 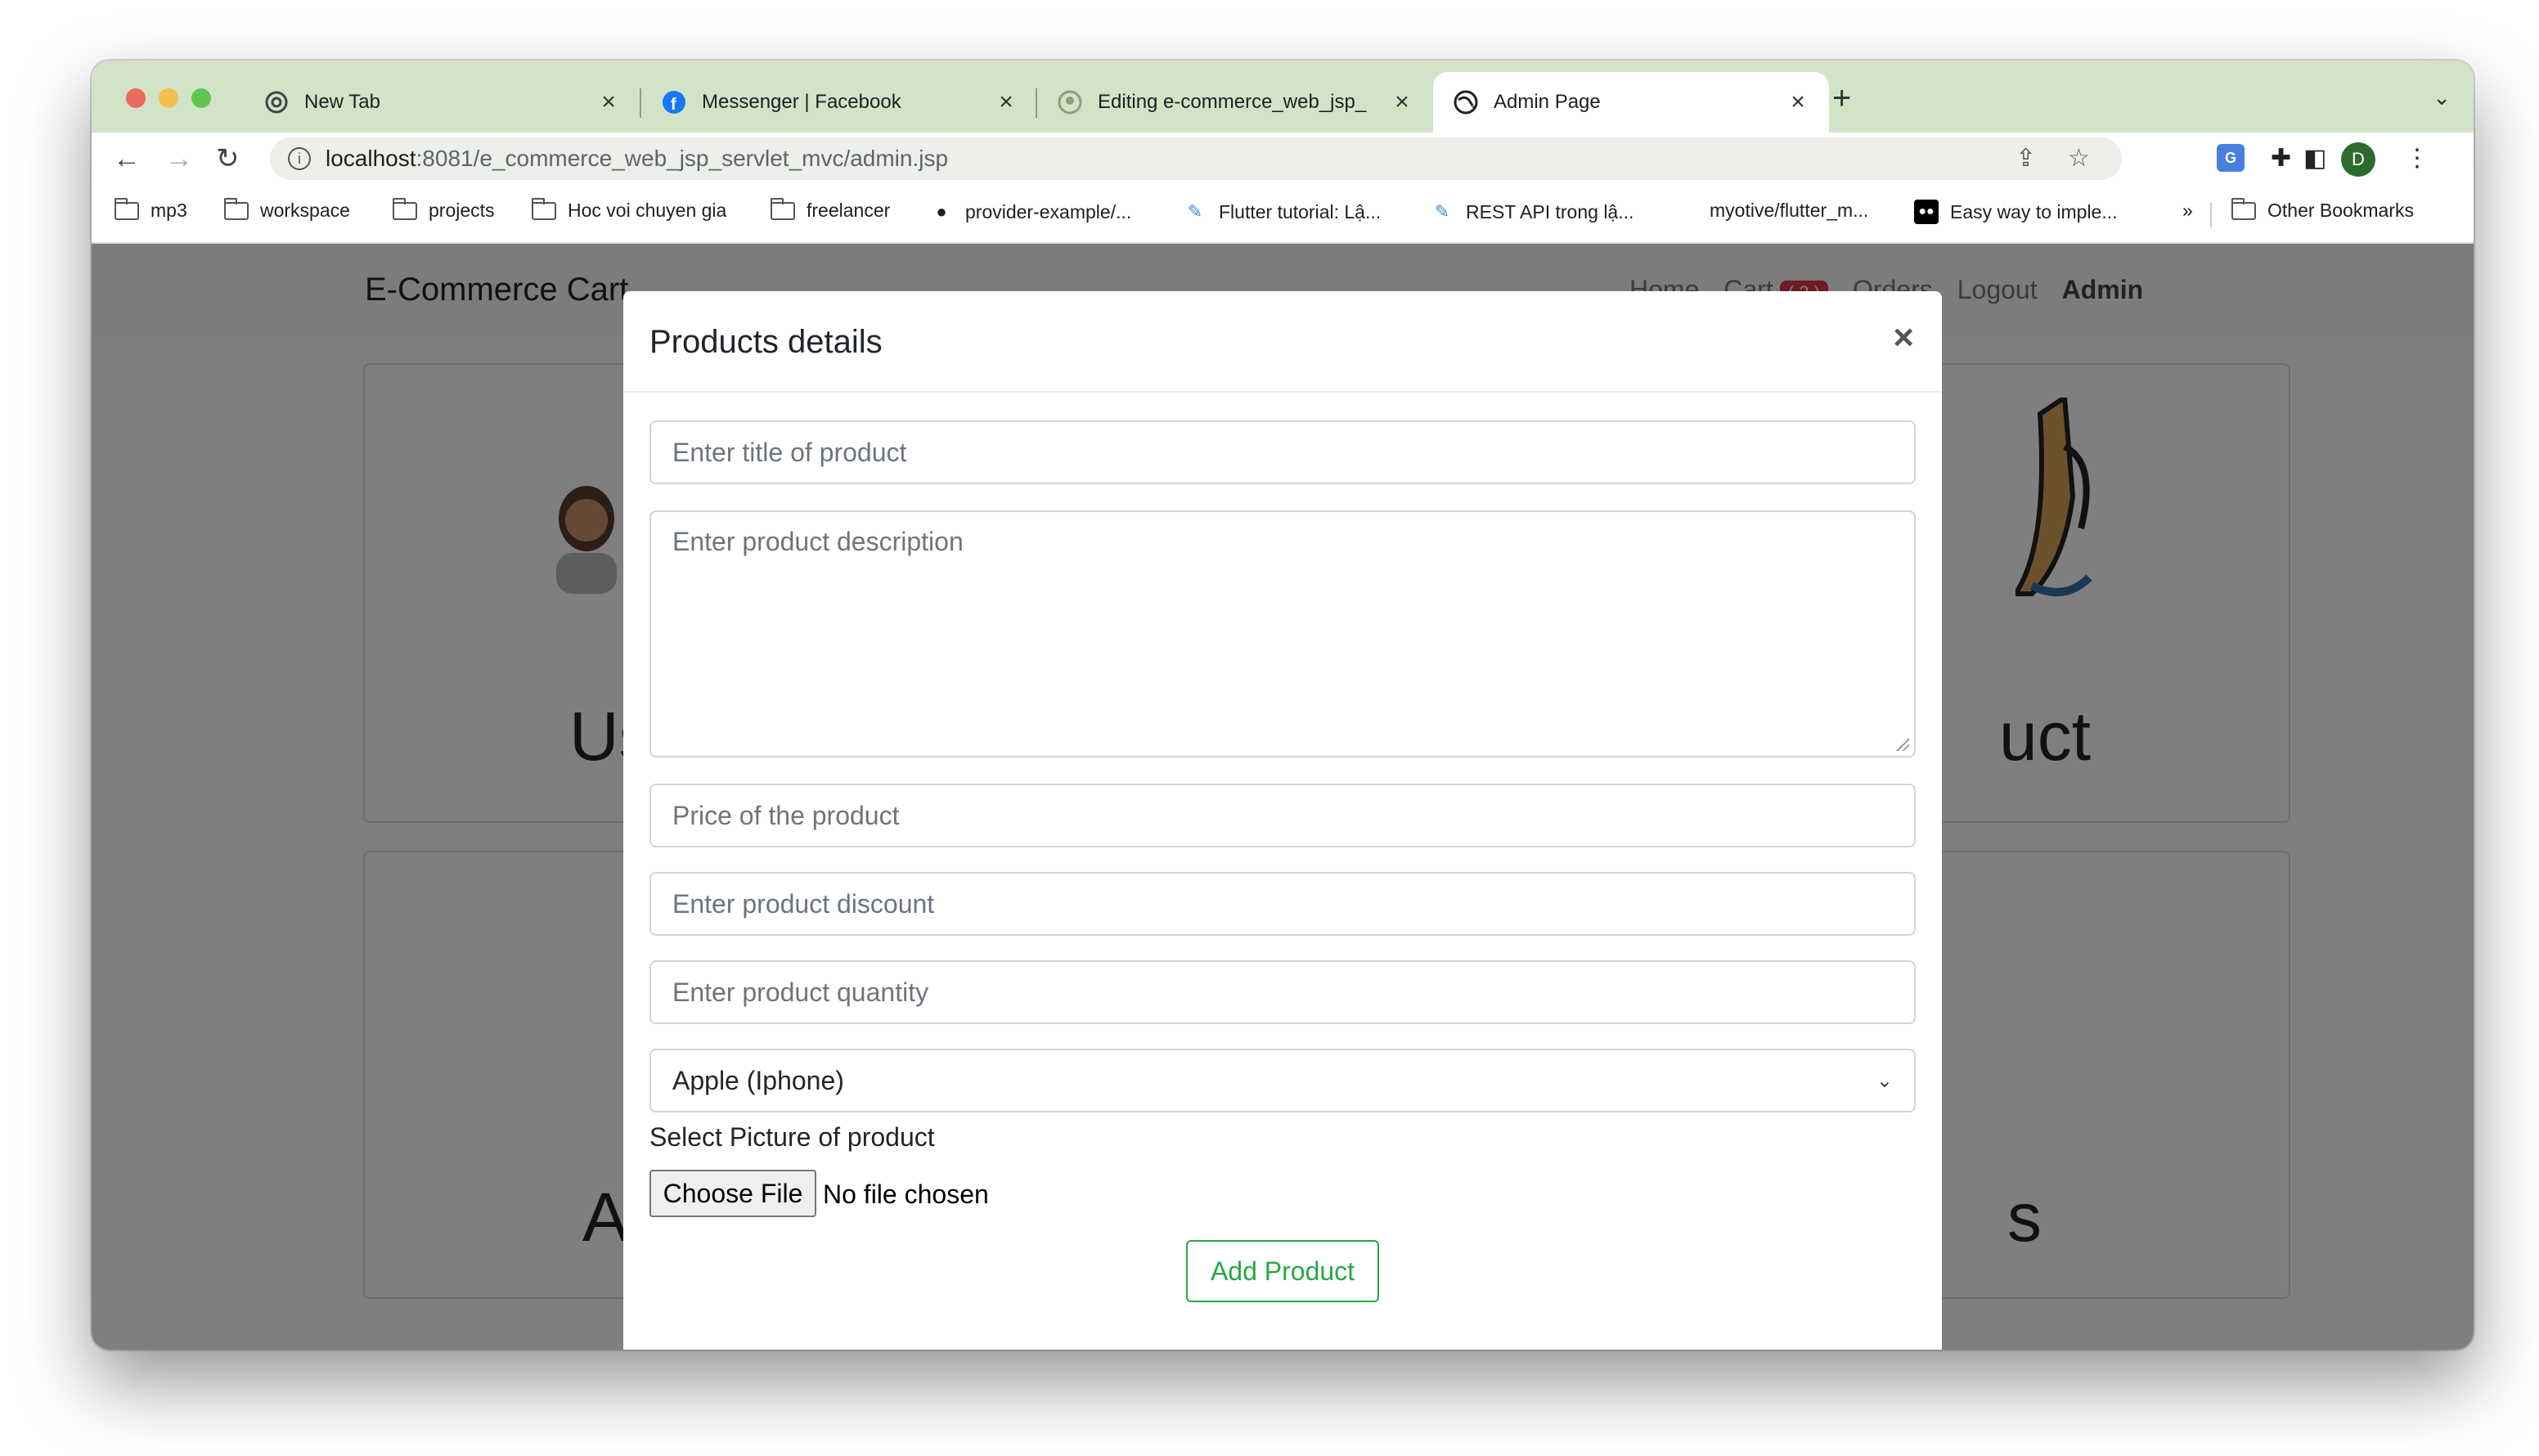 What do you see at coordinates (127, 159) in the screenshot?
I see `back-arrow-icon: ←` at bounding box center [127, 159].